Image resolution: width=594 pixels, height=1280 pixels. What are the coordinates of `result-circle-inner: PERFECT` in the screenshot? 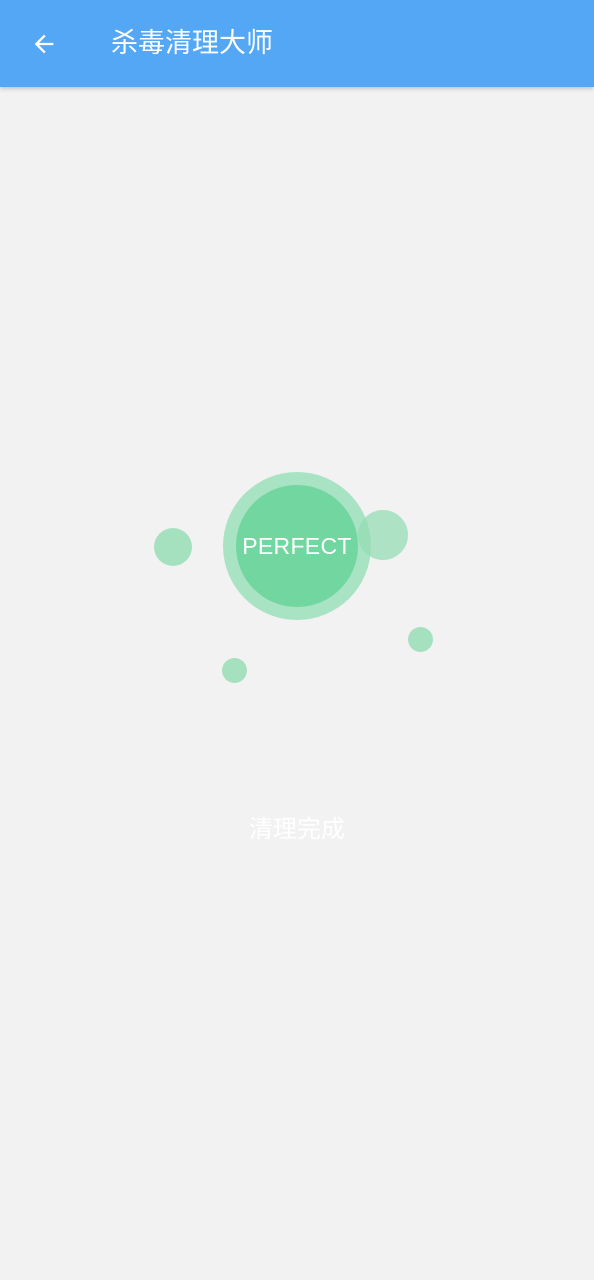 It's located at (297, 546).